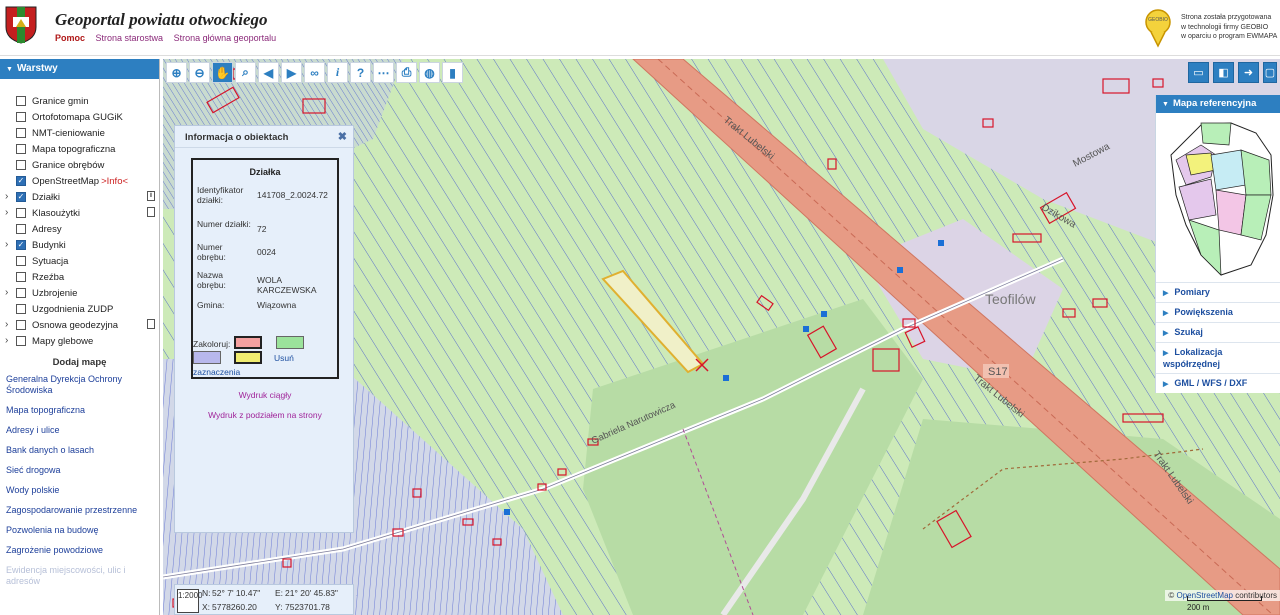 The height and width of the screenshot is (615, 1280). I want to click on reference-menu-item: ▶ Lokalizacja współrzędnej, so click(1218, 356).